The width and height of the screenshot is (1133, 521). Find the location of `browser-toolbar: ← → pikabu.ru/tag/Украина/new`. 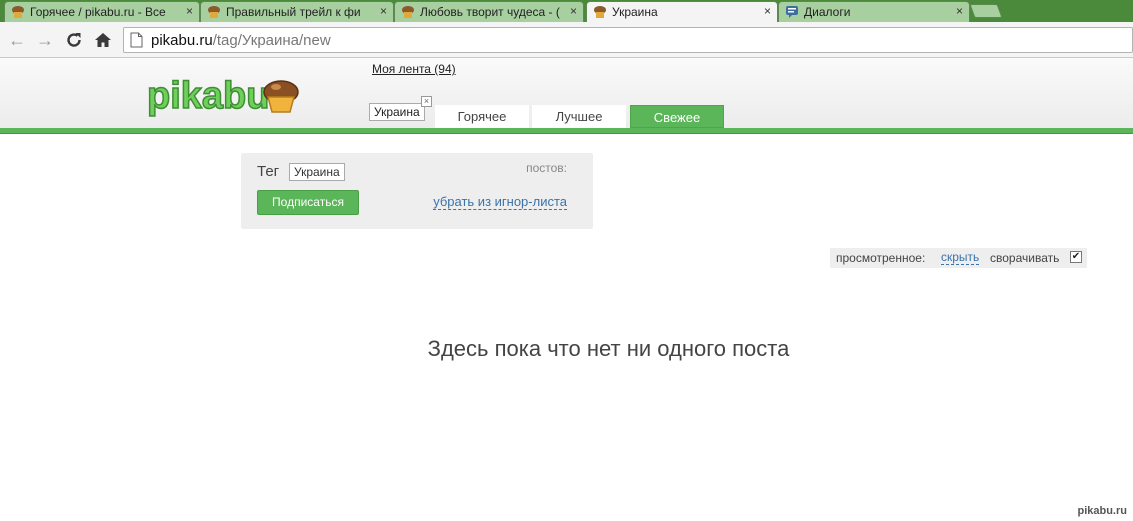

browser-toolbar: ← → pikabu.ru/tag/Украина/new is located at coordinates (566, 40).